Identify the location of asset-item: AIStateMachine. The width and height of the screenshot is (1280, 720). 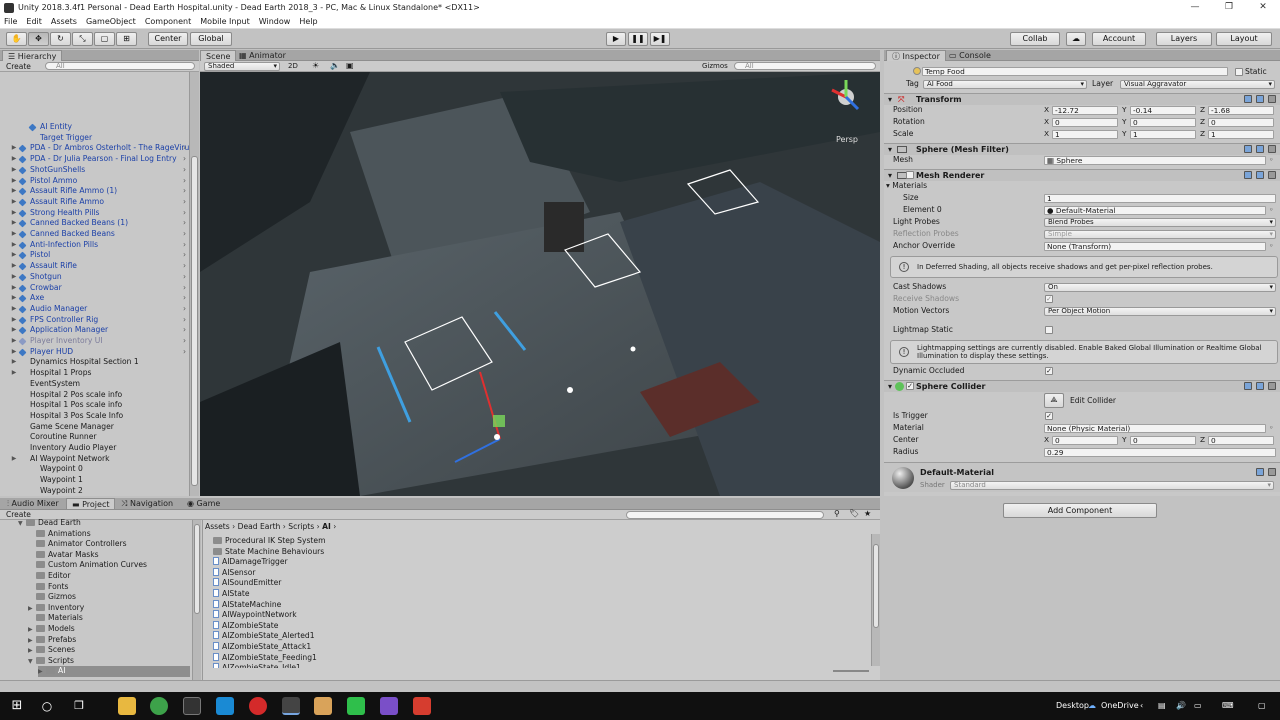
(247, 605).